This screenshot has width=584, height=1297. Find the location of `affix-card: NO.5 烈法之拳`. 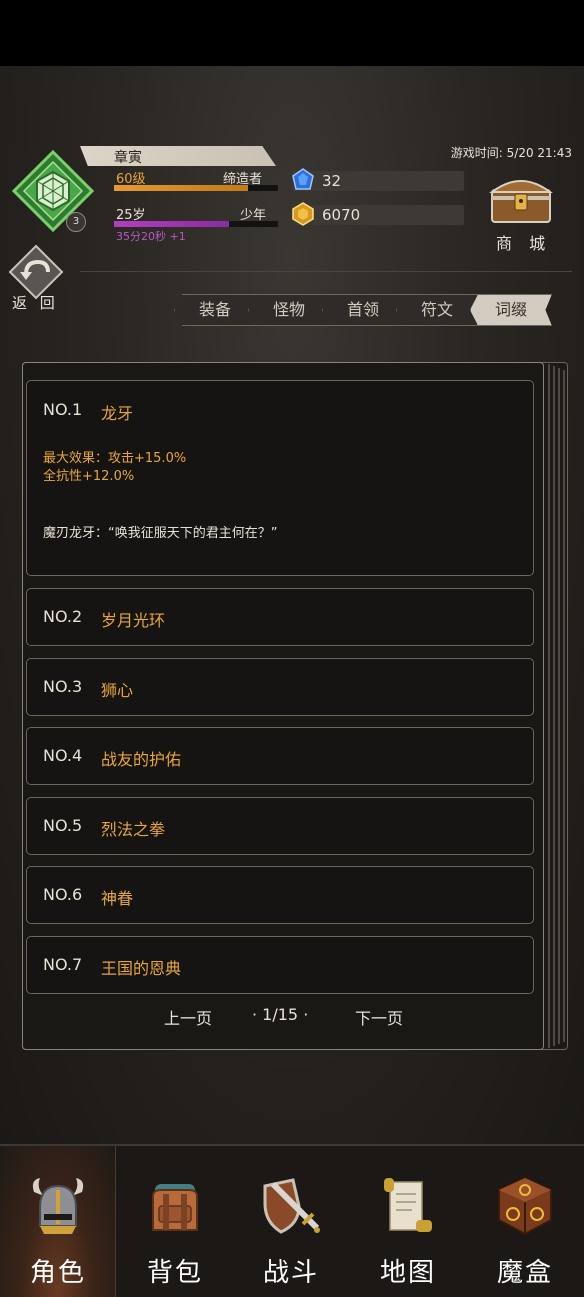

affix-card: NO.5 烈法之拳 is located at coordinates (280, 826).